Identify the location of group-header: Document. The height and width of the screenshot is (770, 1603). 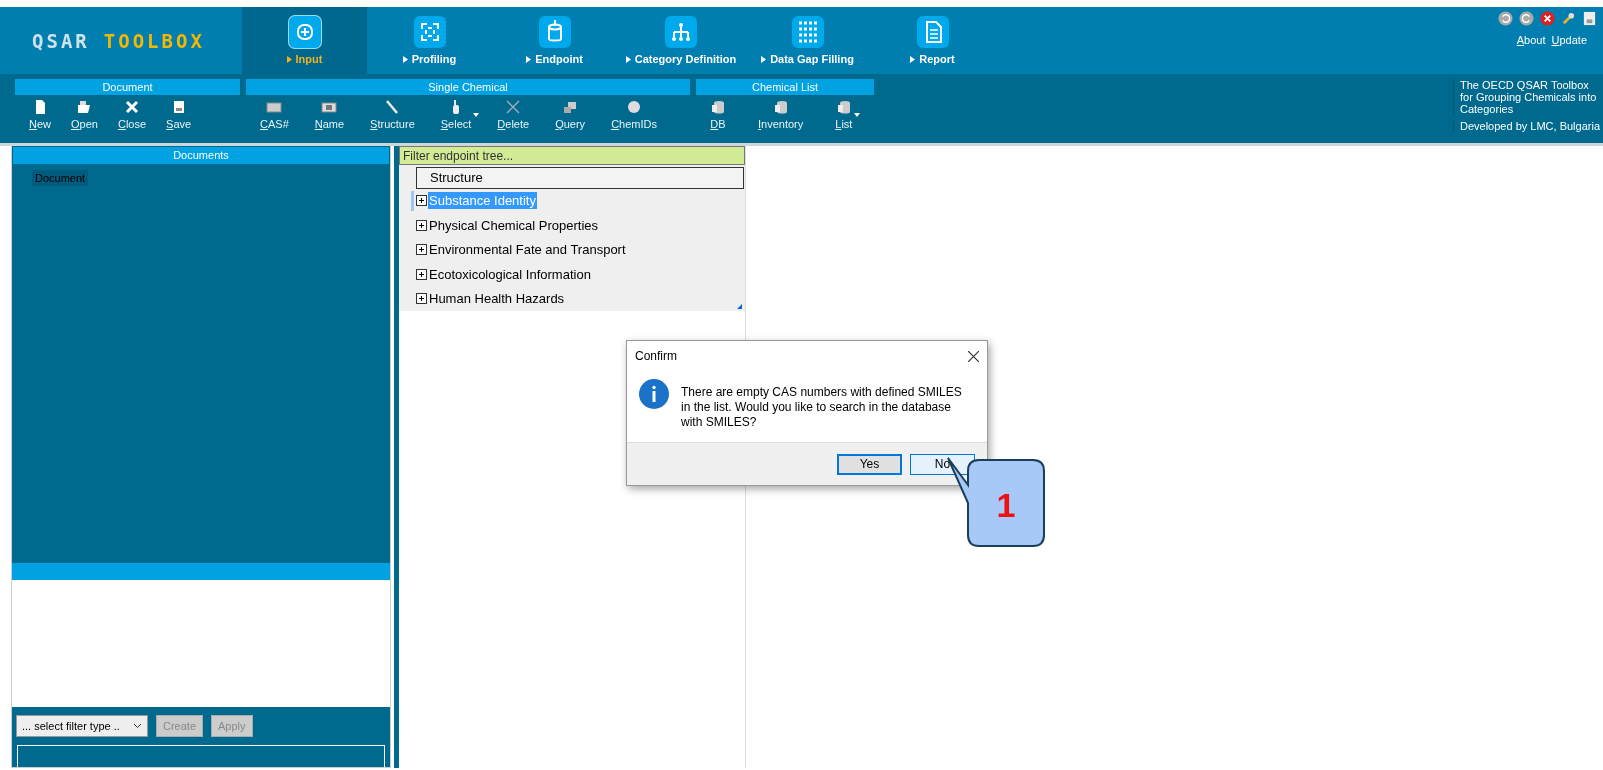
(127, 87).